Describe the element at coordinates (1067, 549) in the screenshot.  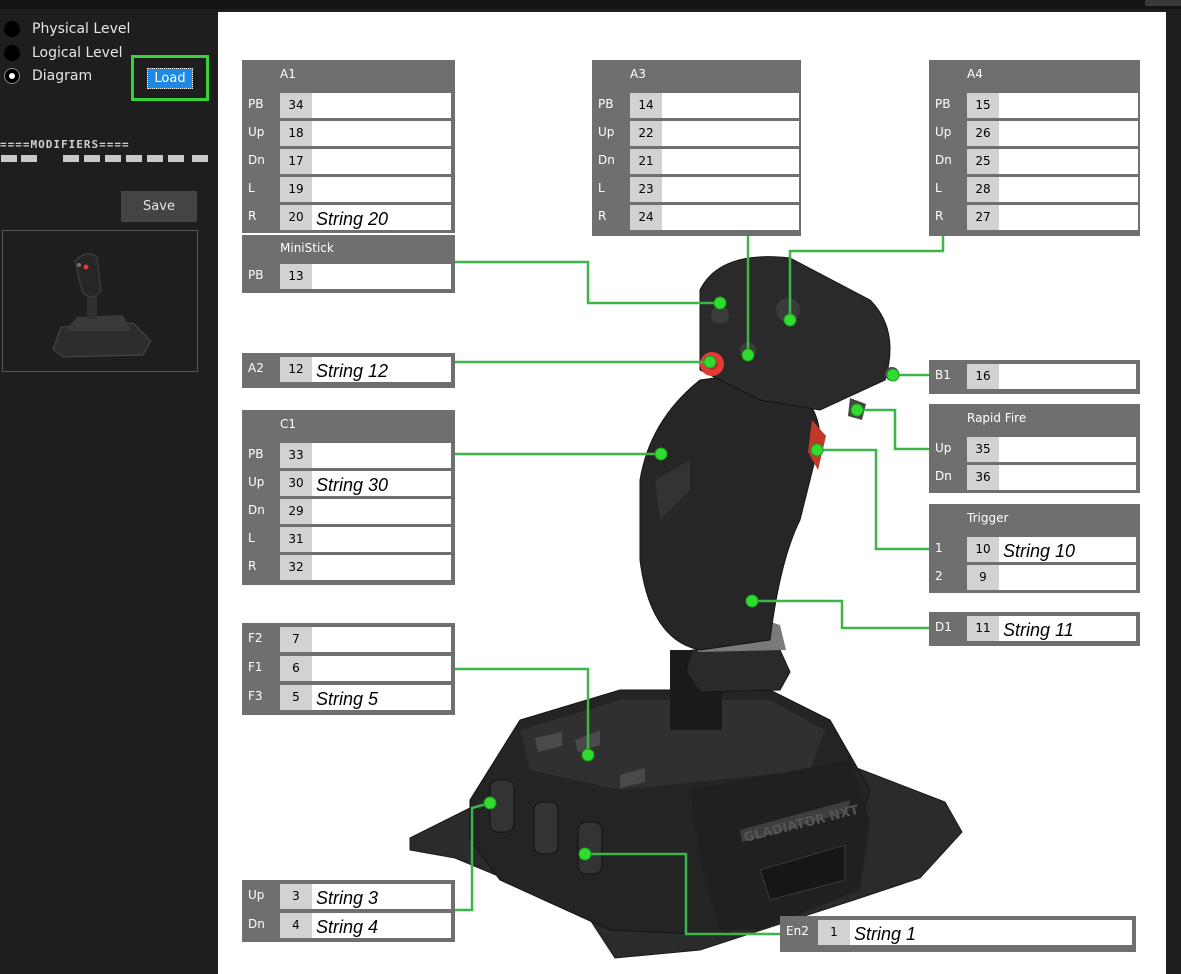
I see `row-text-field: String 10` at that location.